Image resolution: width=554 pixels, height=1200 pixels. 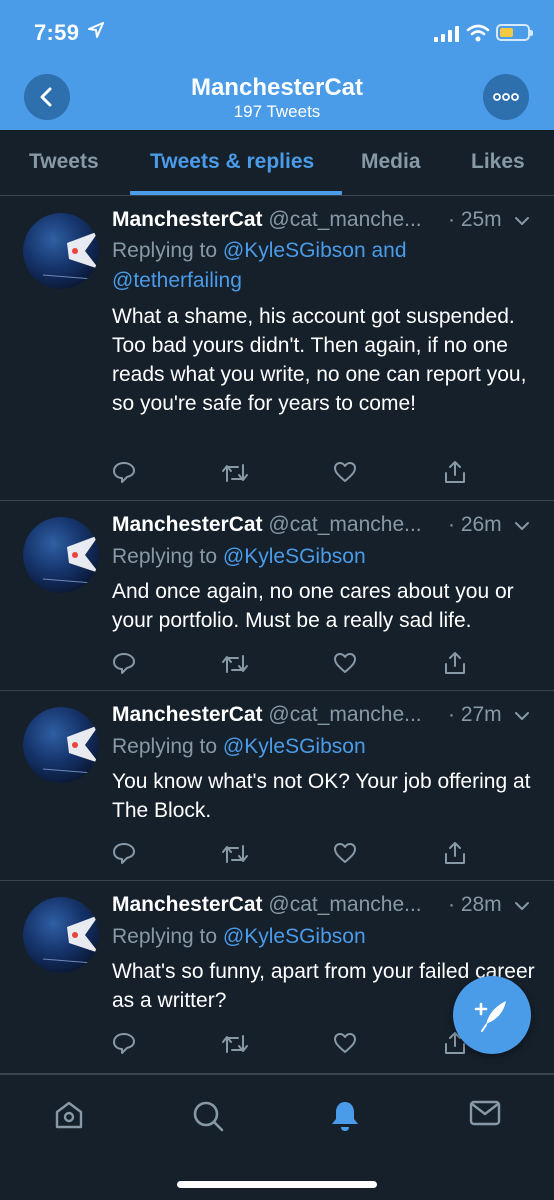 What do you see at coordinates (69, 1115) in the screenshot?
I see `home-icon` at bounding box center [69, 1115].